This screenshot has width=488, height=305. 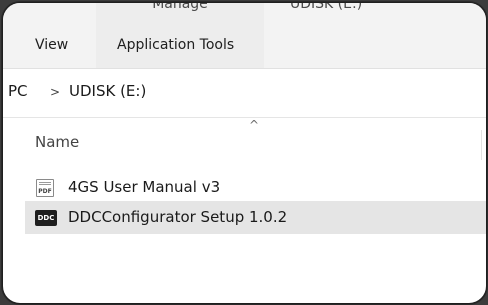 What do you see at coordinates (175, 47) in the screenshot?
I see `tab-application-tools: Application Tools` at bounding box center [175, 47].